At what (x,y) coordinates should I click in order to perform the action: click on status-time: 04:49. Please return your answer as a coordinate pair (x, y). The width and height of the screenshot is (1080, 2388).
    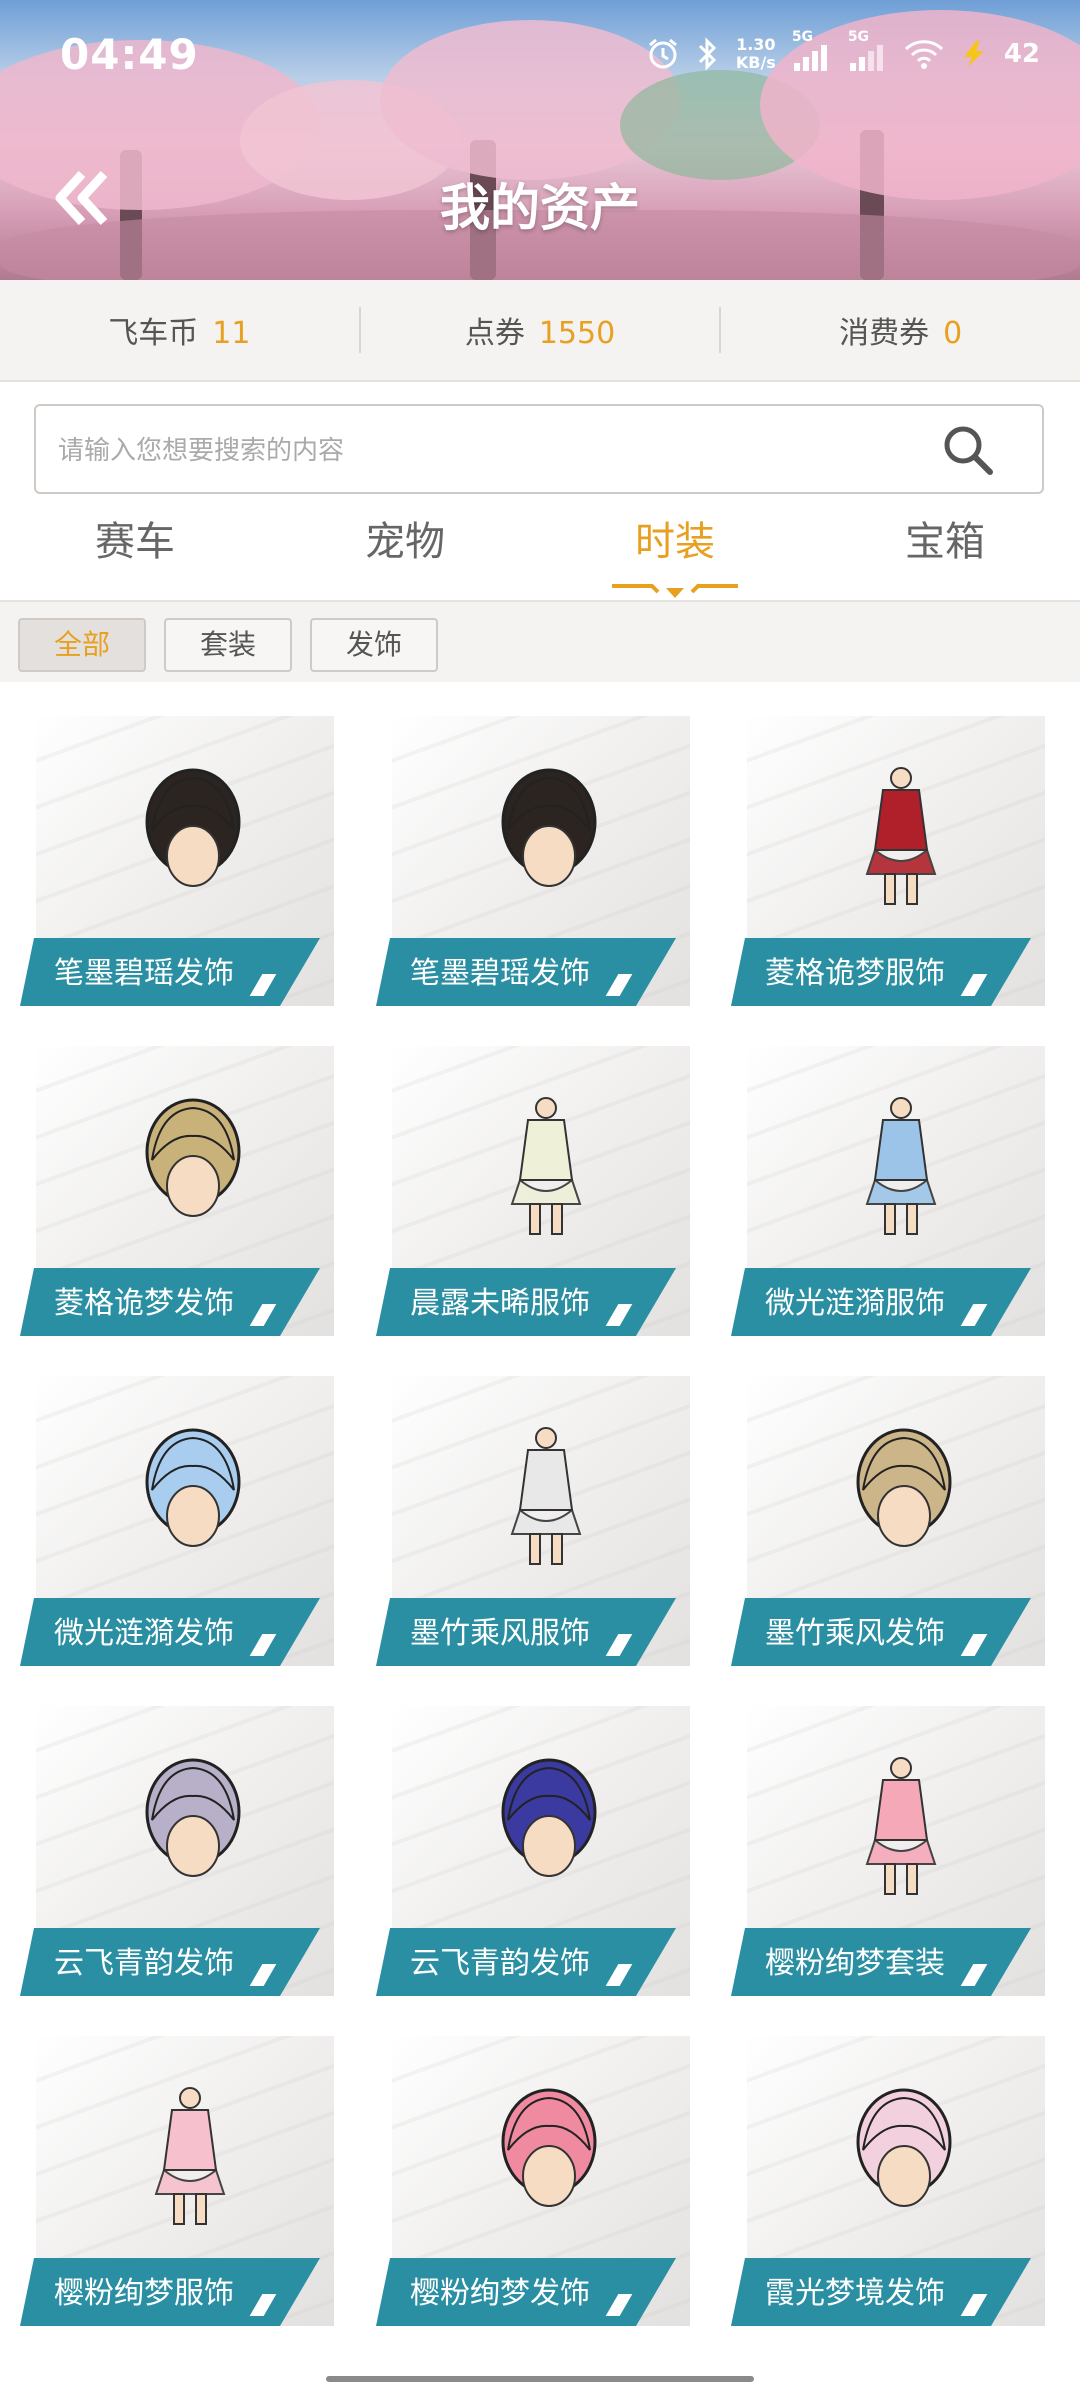
    Looking at the image, I should click on (129, 54).